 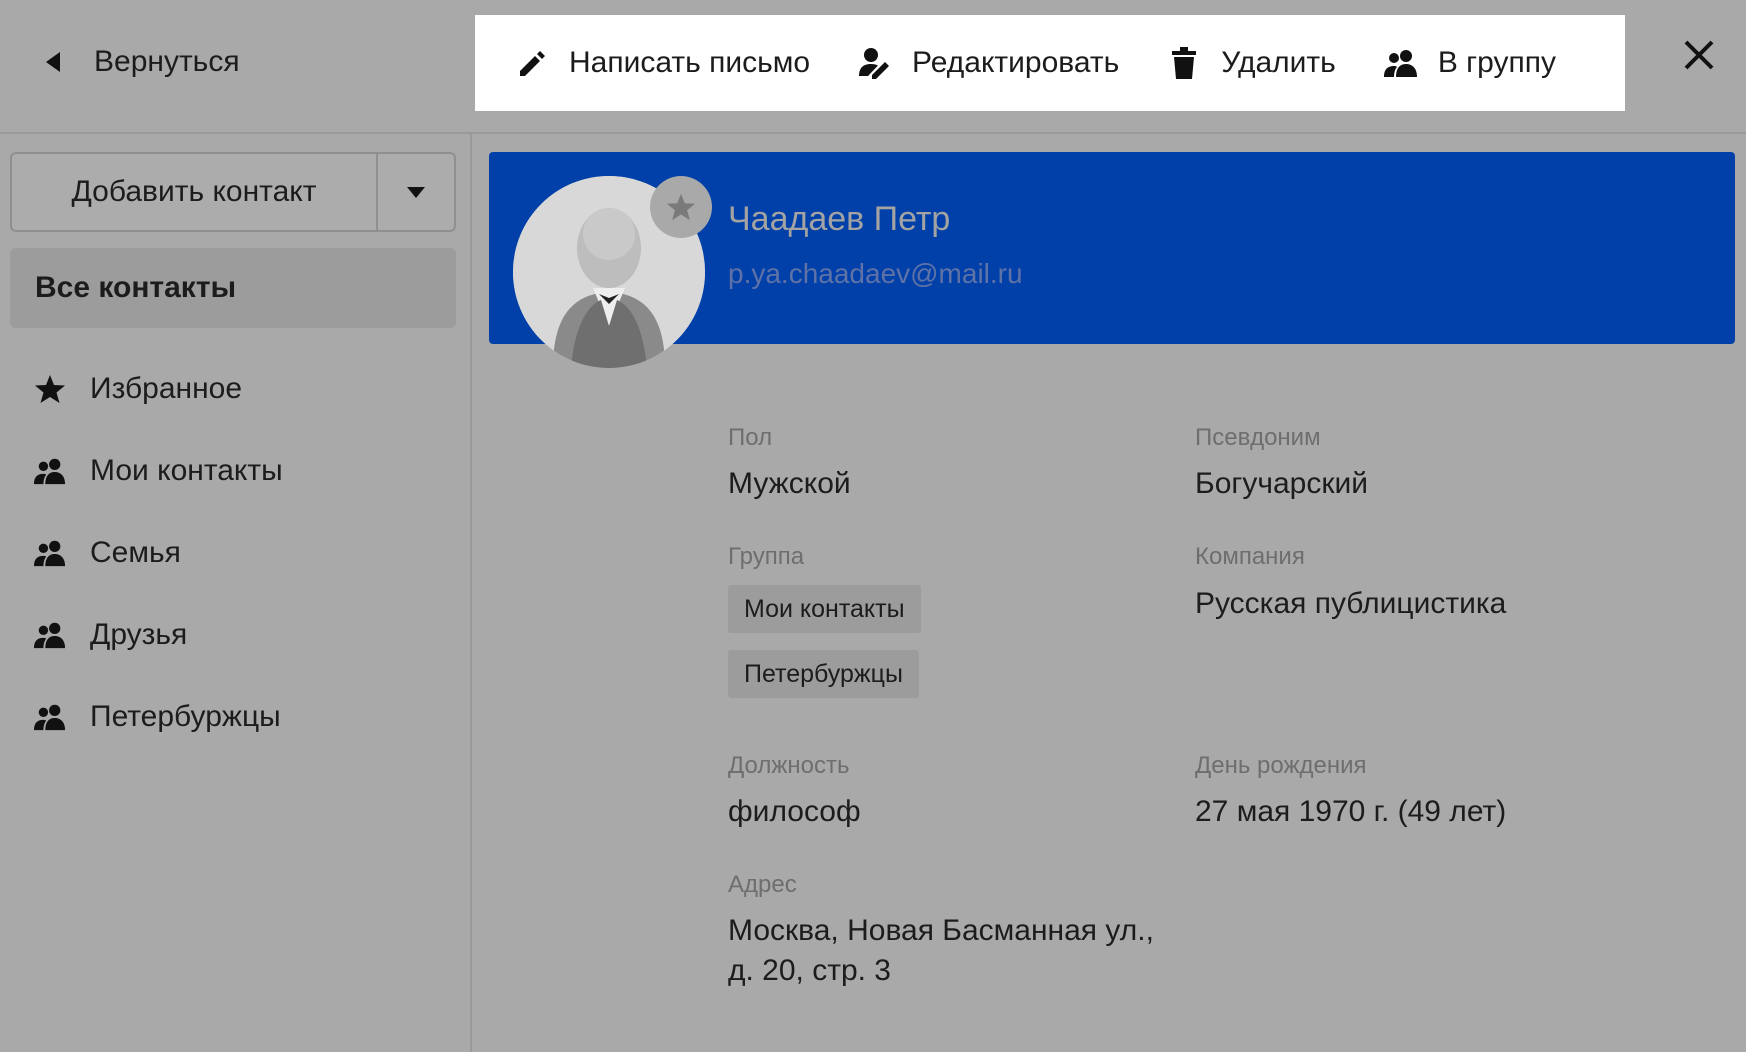 I want to click on nickname-value: Богучарский, so click(x=1281, y=483).